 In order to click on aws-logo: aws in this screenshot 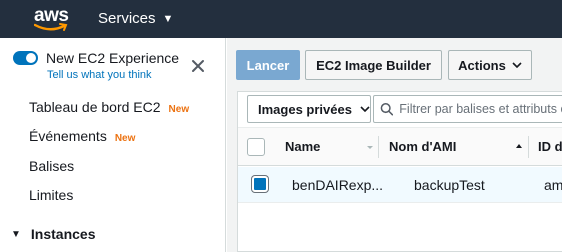, I will do `click(54, 19)`.